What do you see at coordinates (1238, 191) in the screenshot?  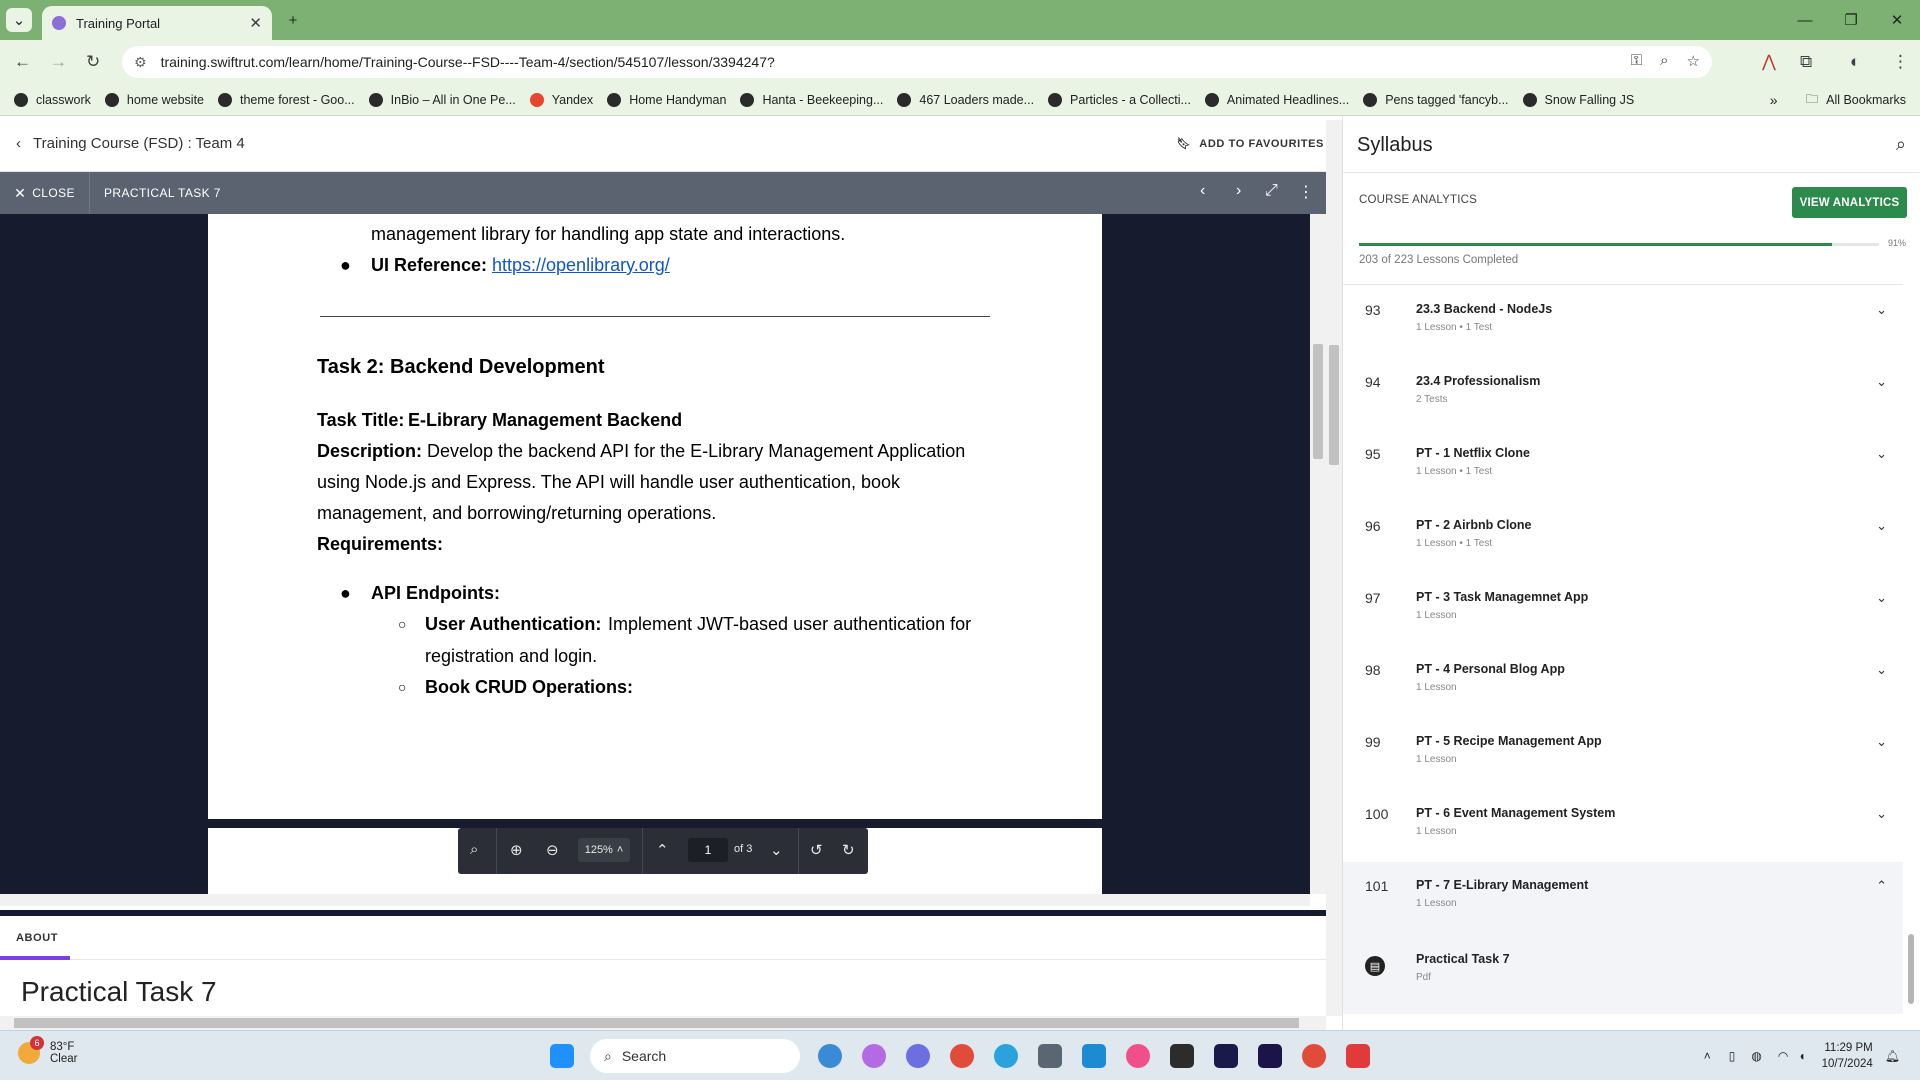 I see `next-lesson-icon: ›` at bounding box center [1238, 191].